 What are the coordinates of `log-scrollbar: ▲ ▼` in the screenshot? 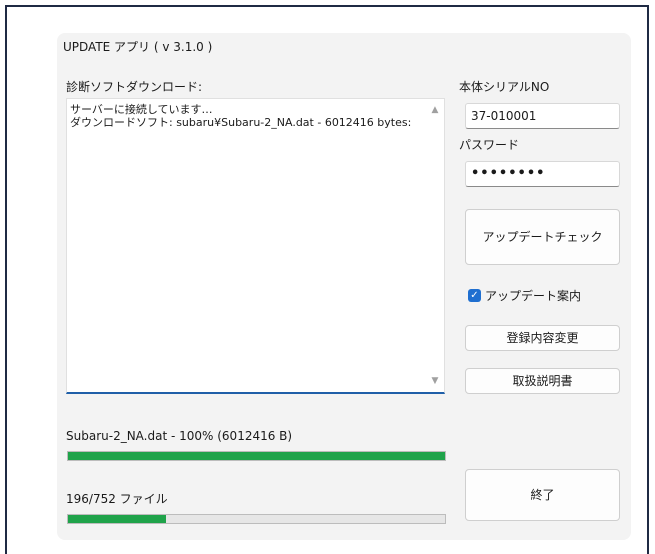 It's located at (435, 245).